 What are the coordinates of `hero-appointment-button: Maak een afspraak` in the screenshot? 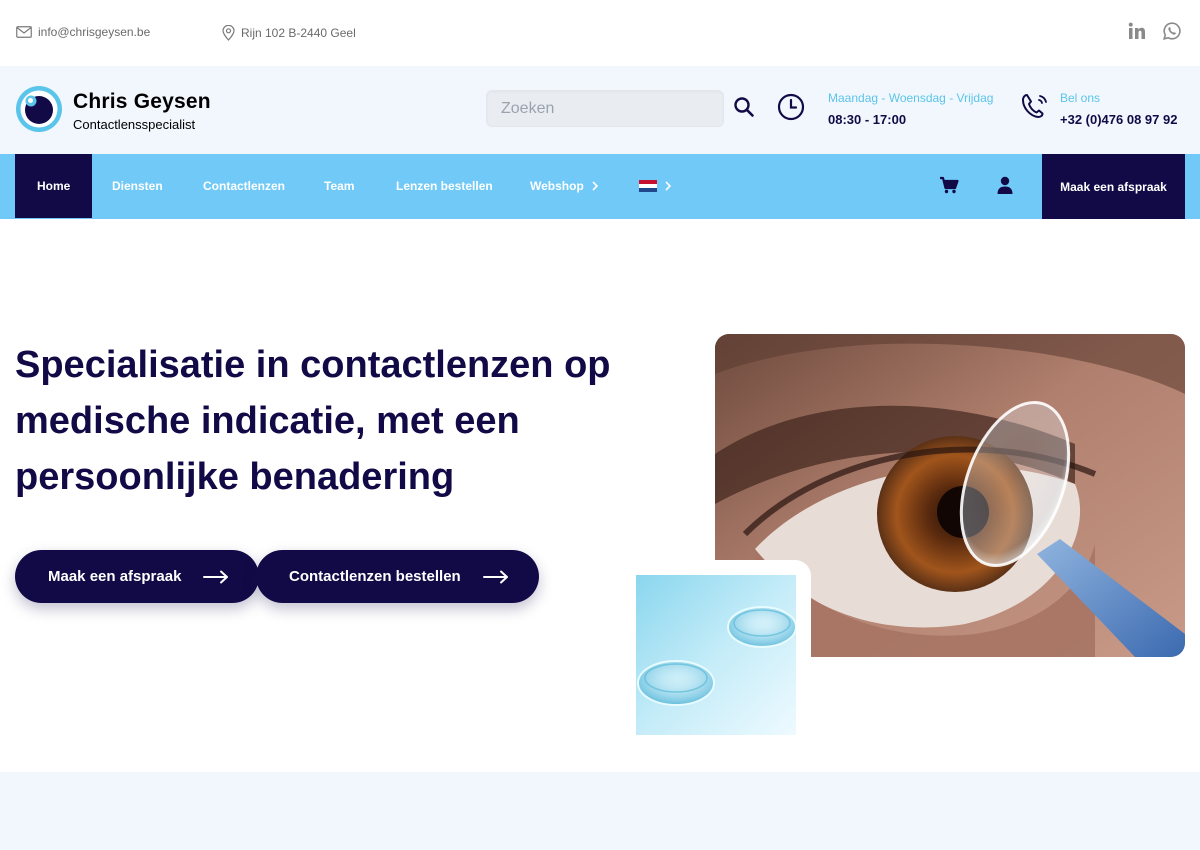 It's located at (137, 576).